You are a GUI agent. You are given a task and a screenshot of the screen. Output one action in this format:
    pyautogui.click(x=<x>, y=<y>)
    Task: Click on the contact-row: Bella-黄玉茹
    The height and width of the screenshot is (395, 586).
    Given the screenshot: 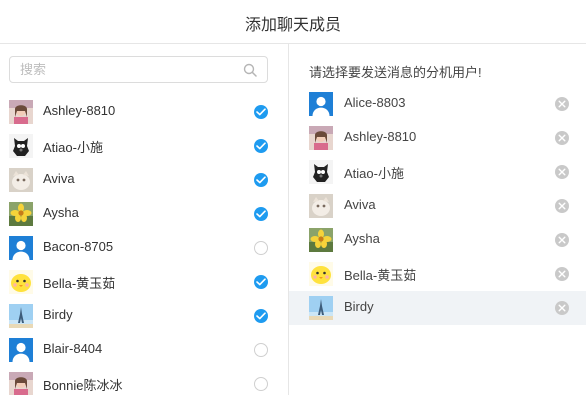 What is the action you would take?
    pyautogui.click(x=144, y=282)
    